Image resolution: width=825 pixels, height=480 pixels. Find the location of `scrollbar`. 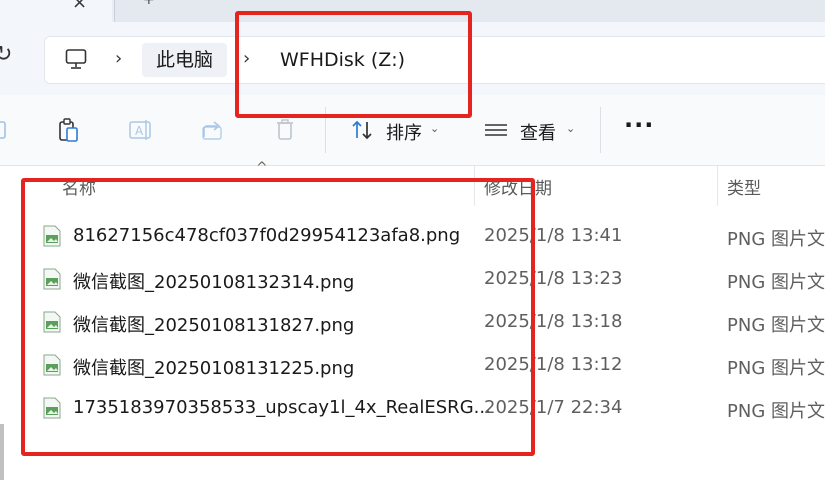

scrollbar is located at coordinates (2, 452).